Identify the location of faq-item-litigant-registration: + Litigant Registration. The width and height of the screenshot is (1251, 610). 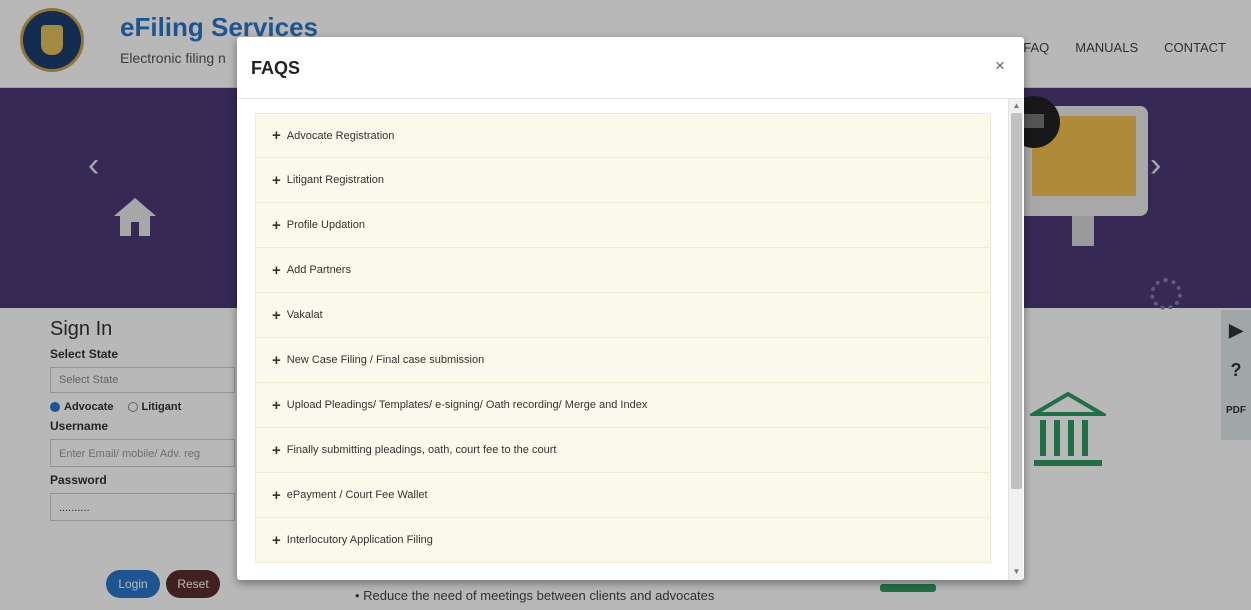
(623, 180).